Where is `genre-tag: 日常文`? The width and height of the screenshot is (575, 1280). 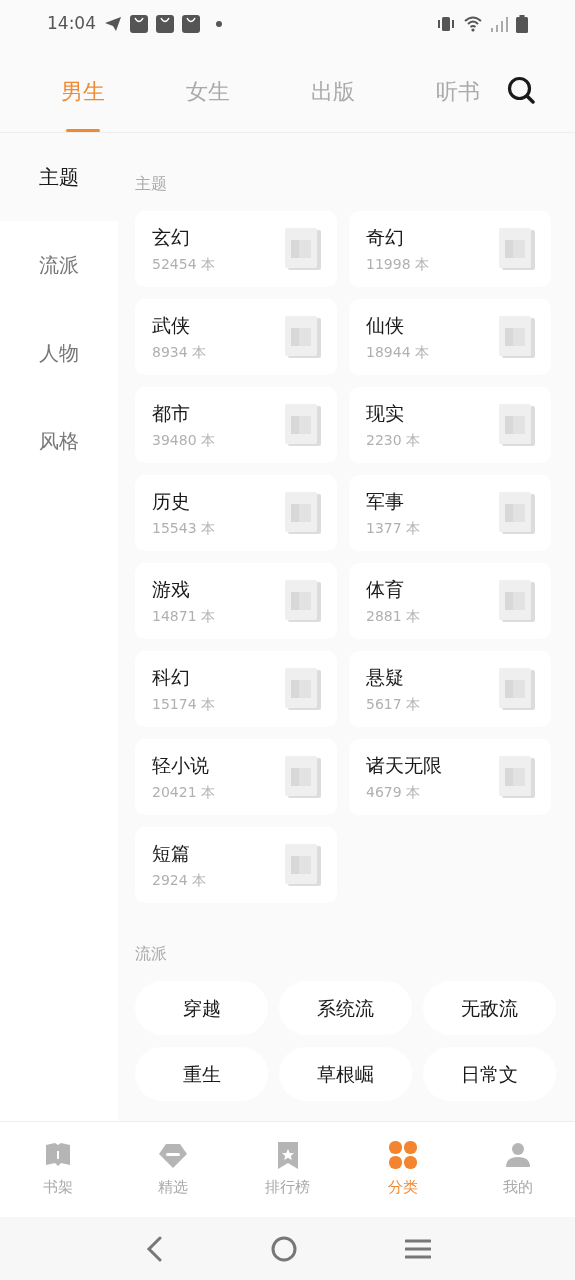
genre-tag: 日常文 is located at coordinates (489, 1074).